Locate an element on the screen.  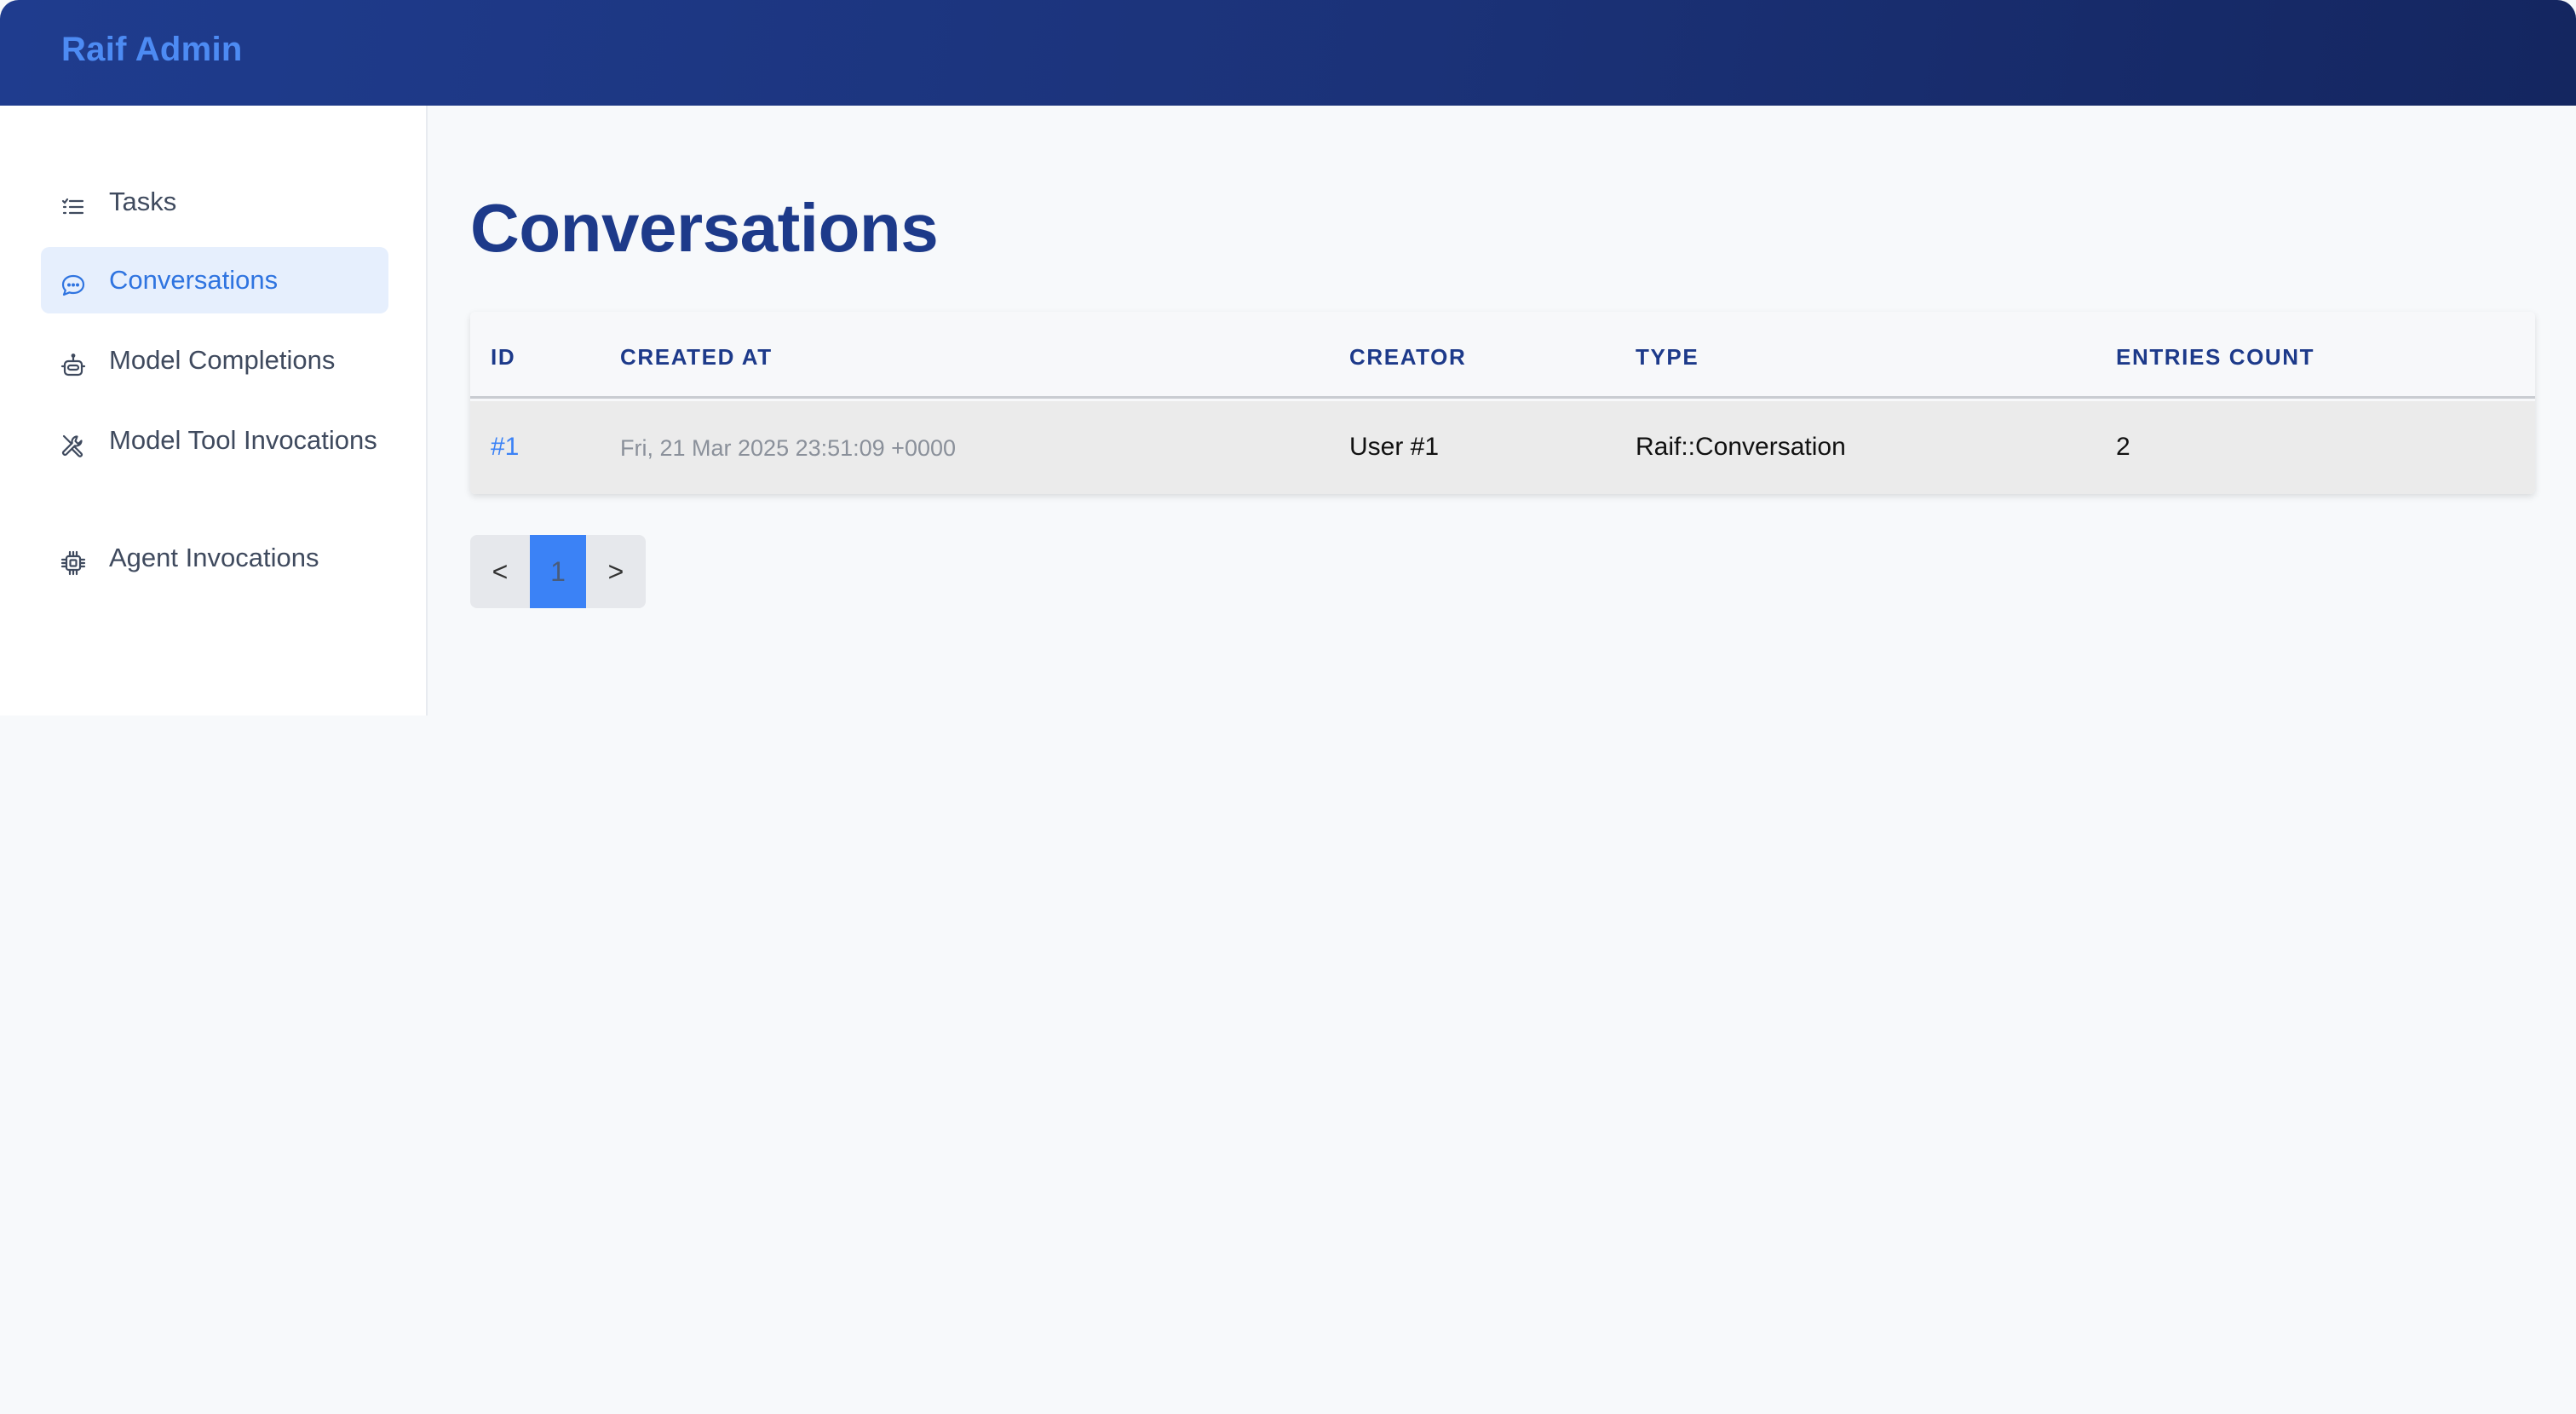
top-header: Raif Admin is located at coordinates (1288, 53).